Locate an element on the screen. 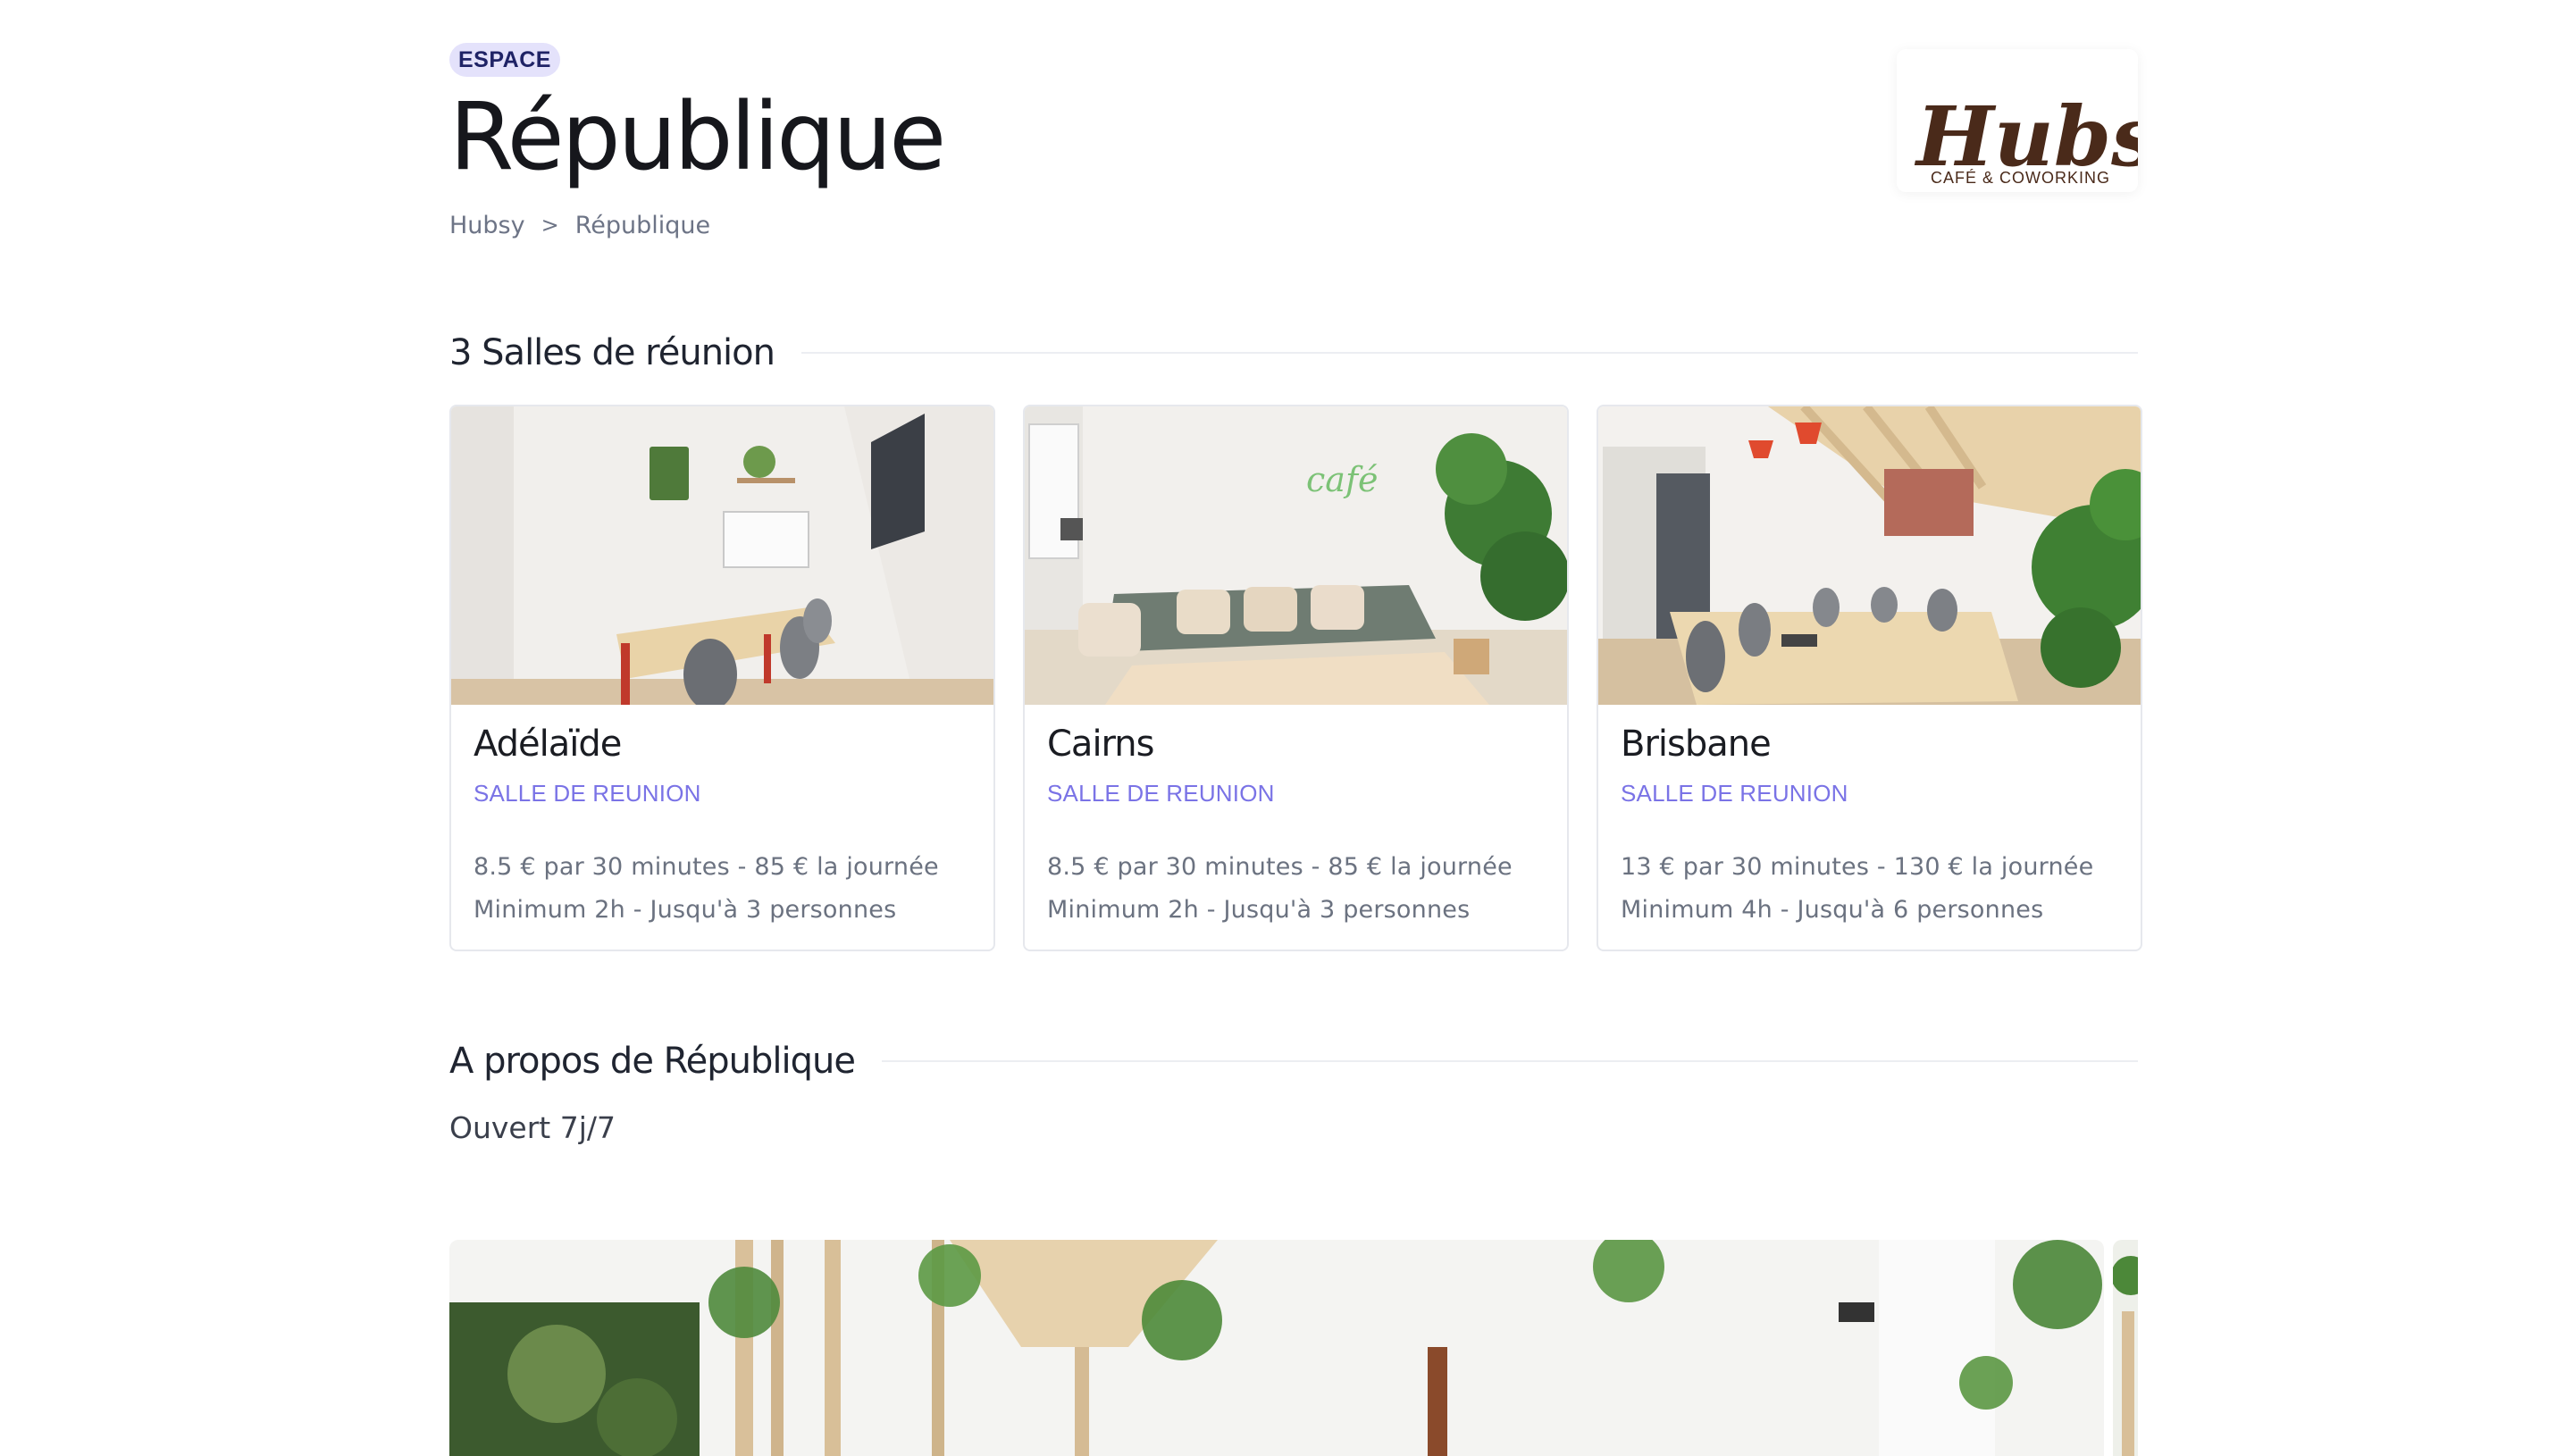 This screenshot has height=1456, width=2573. room-photo: café is located at coordinates (1296, 555).